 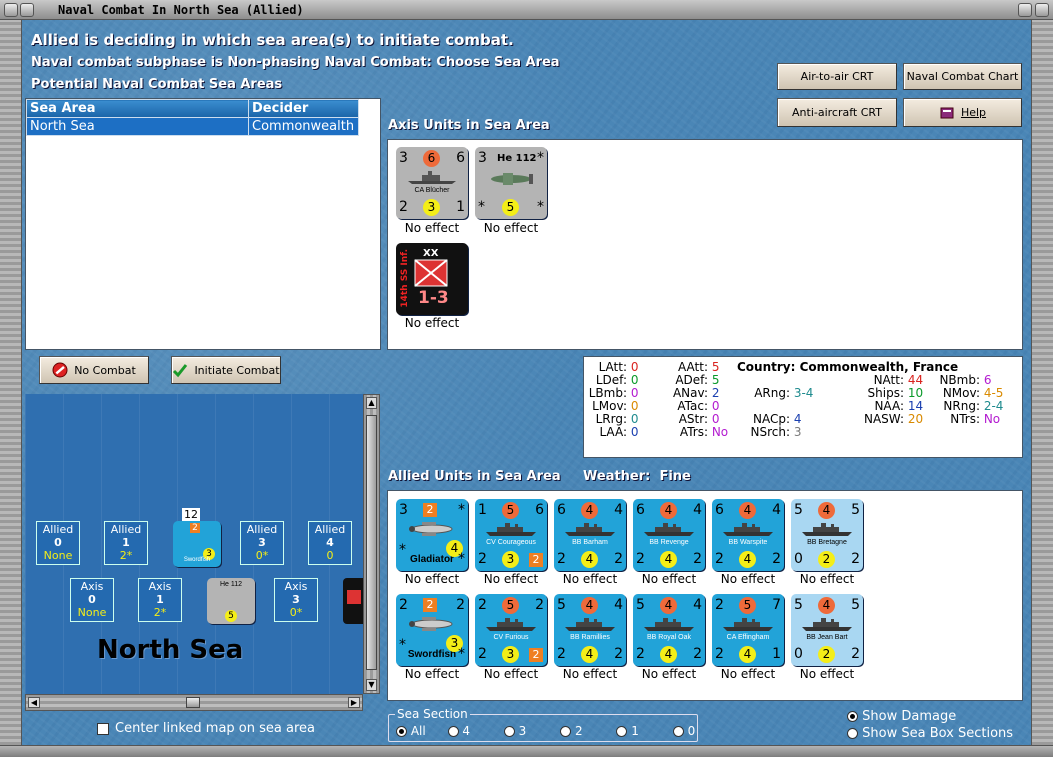 I want to click on unit-counter-ca-effingham: 2 5 7 CA Effingham 2 4 1, so click(x=748, y=630).